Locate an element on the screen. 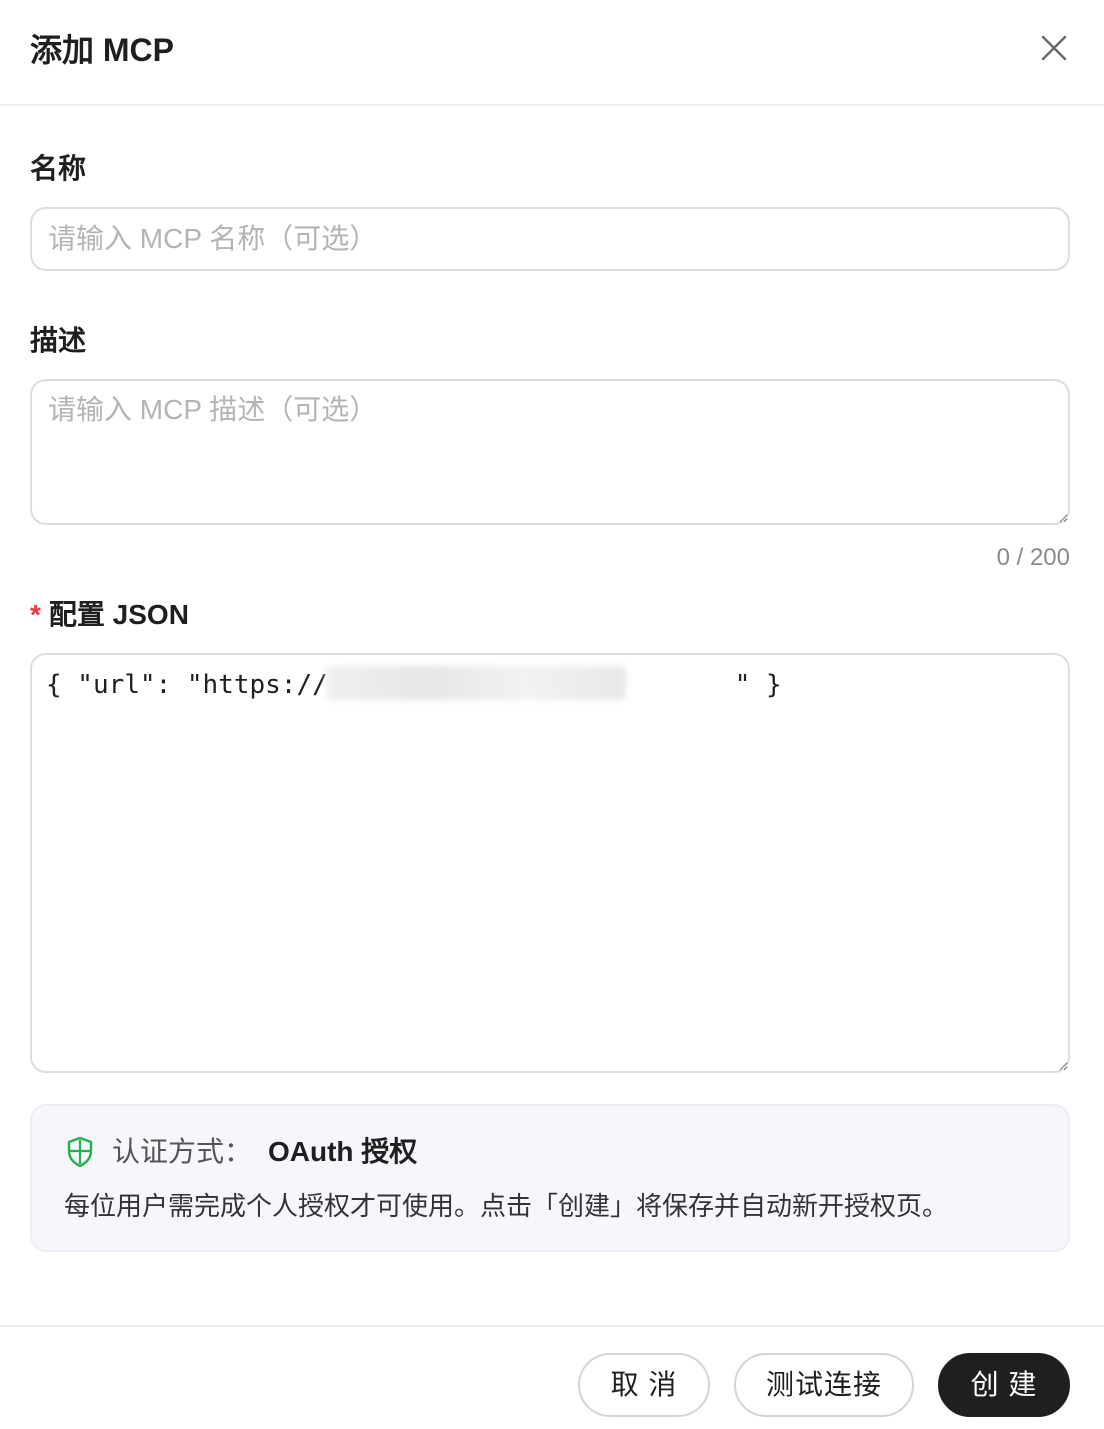  auth-description: 每位用户需完成个人授权才可使用。点击「创建」将保存并自动新开授权页。 is located at coordinates (506, 1206).